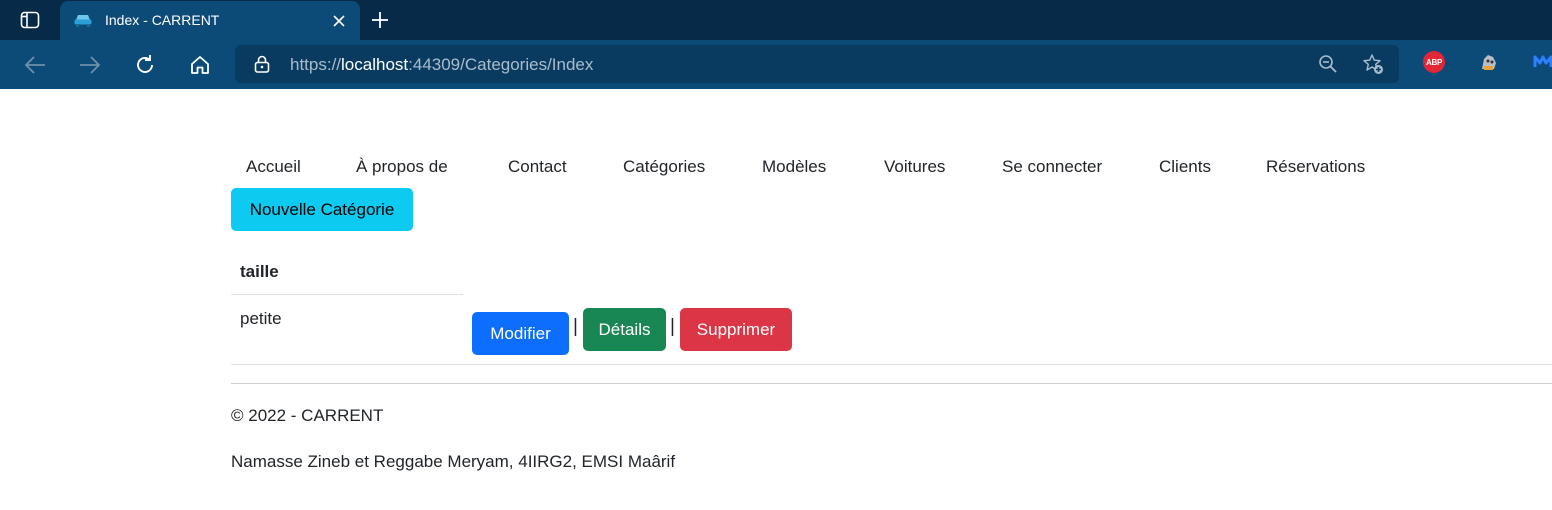 The width and height of the screenshot is (1552, 510). I want to click on url-scheme: https://, so click(316, 64).